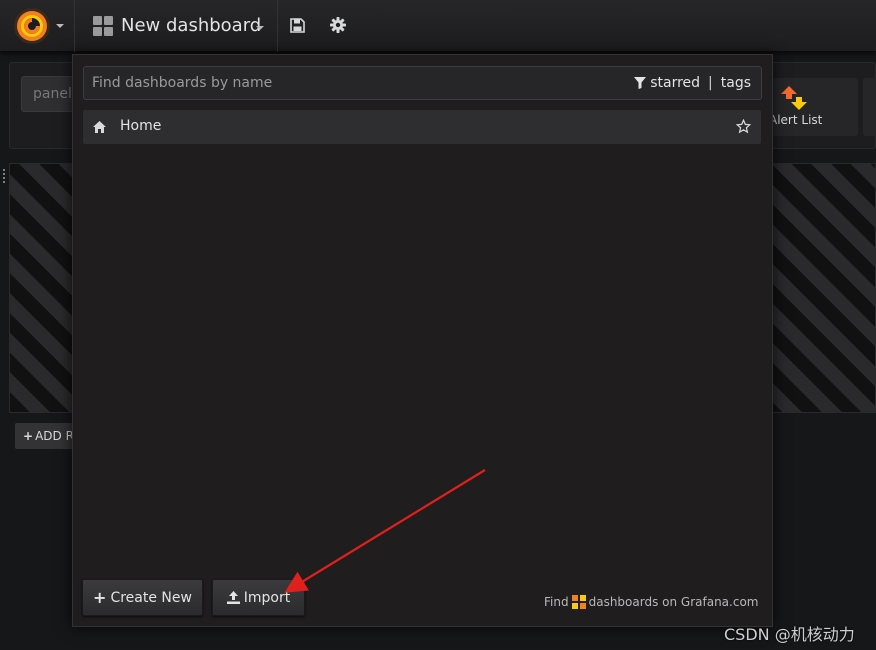 The width and height of the screenshot is (876, 650). Describe the element at coordinates (743, 126) in the screenshot. I see `star-icon` at that location.